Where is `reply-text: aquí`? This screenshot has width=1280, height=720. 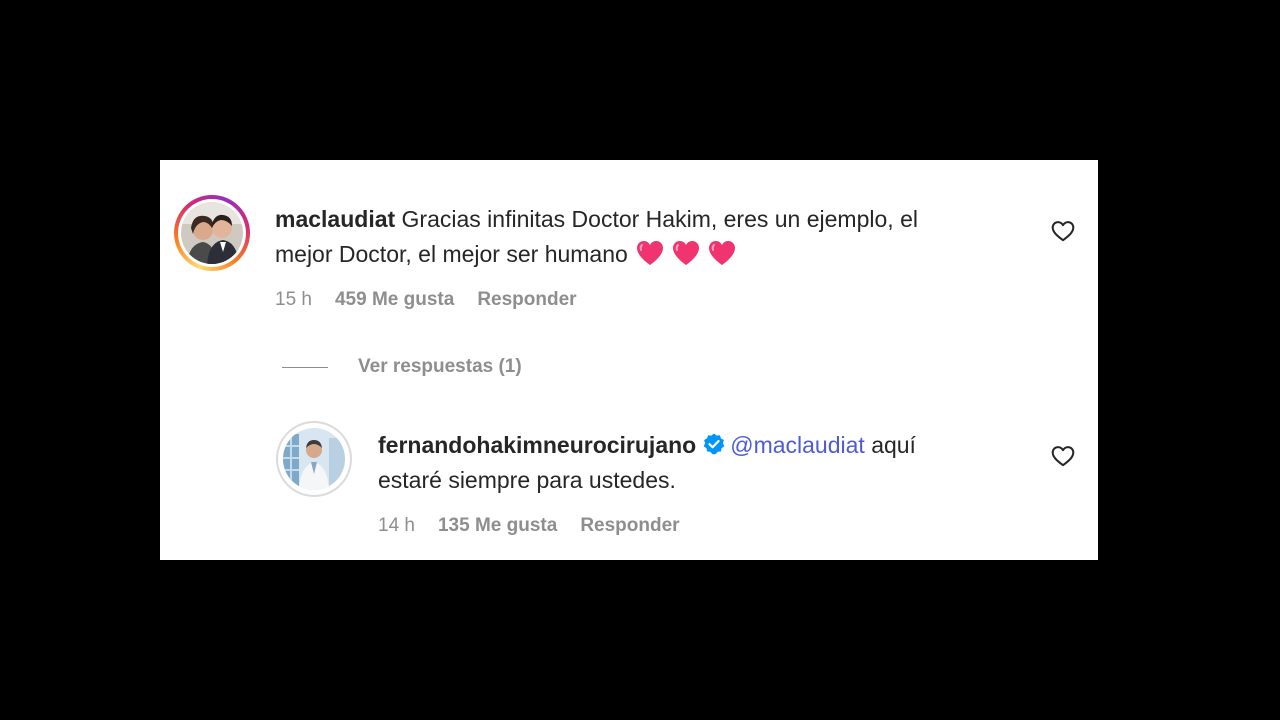
reply-text: aquí is located at coordinates (893, 445).